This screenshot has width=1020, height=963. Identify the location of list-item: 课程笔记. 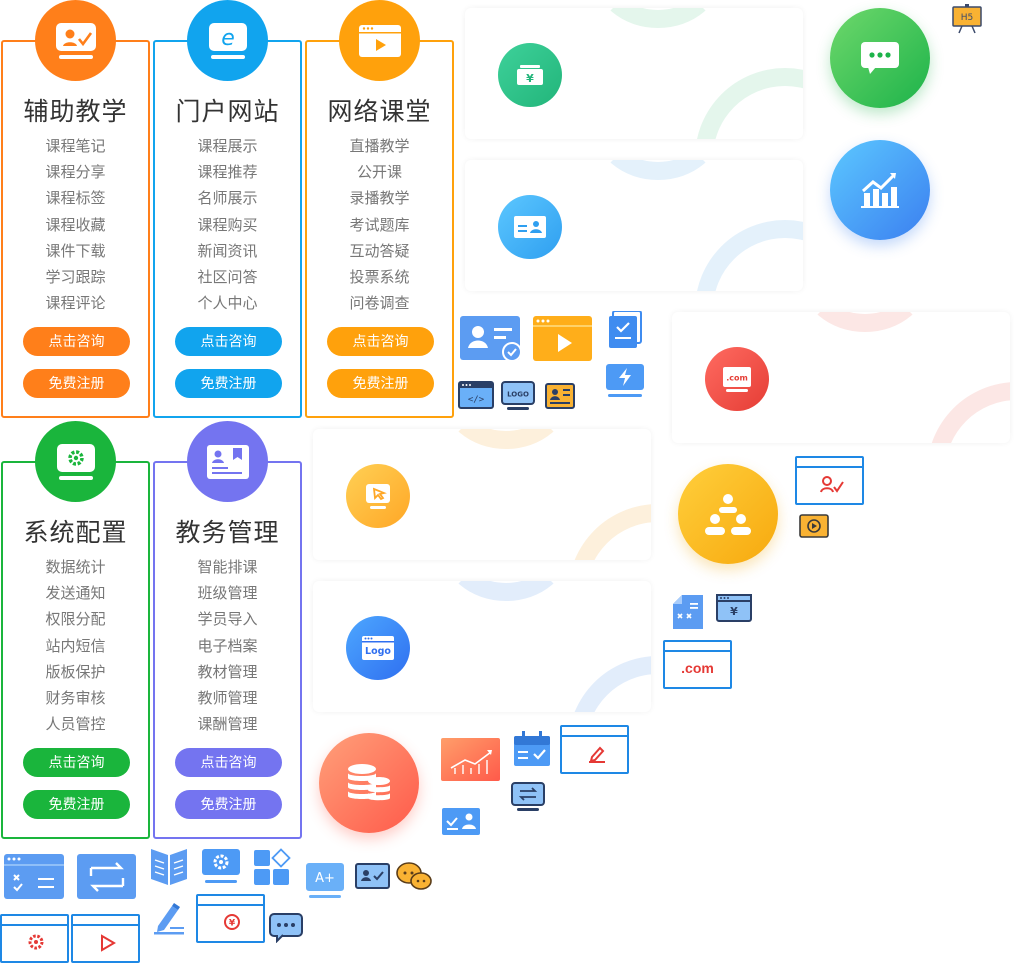
(75, 146).